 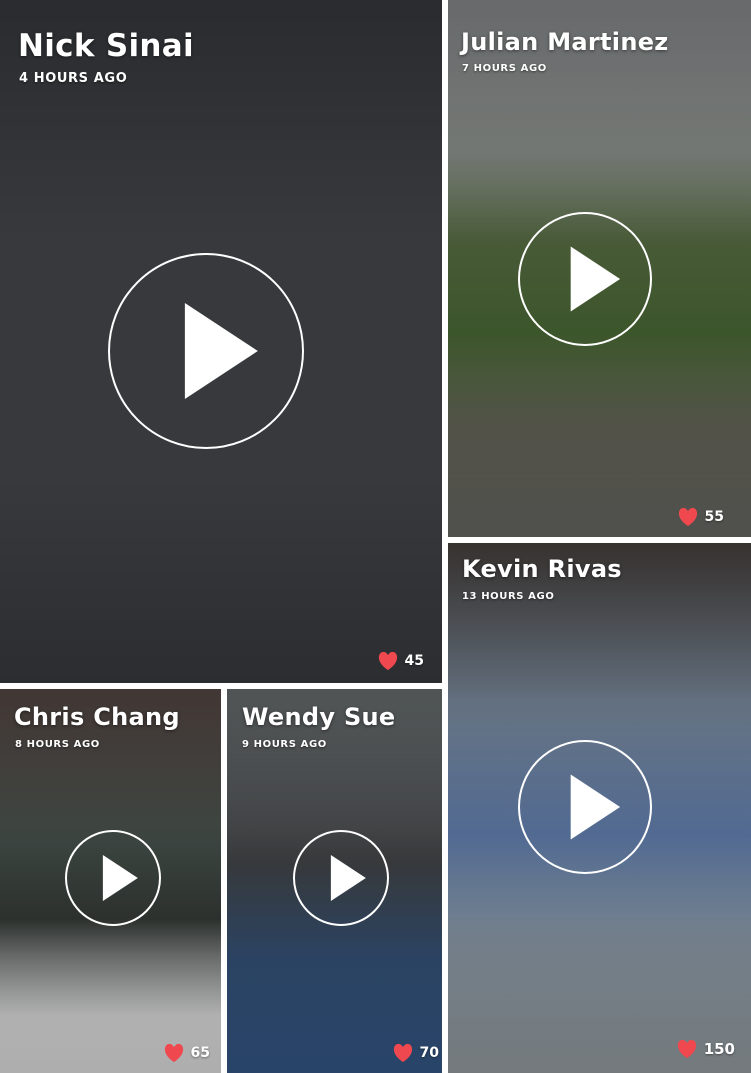 I want to click on like-count-value: 55, so click(x=714, y=517).